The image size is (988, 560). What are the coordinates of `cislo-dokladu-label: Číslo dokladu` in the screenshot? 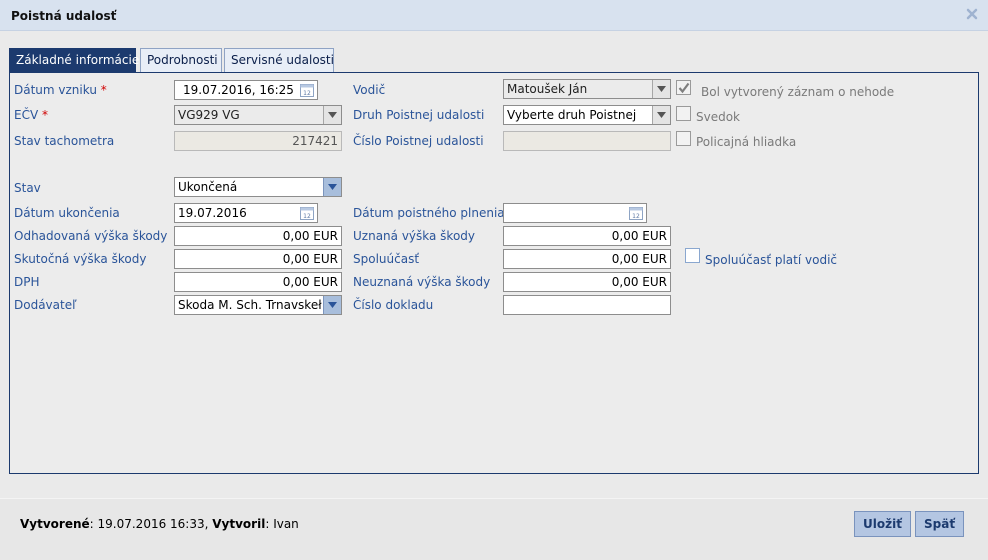 It's located at (393, 305).